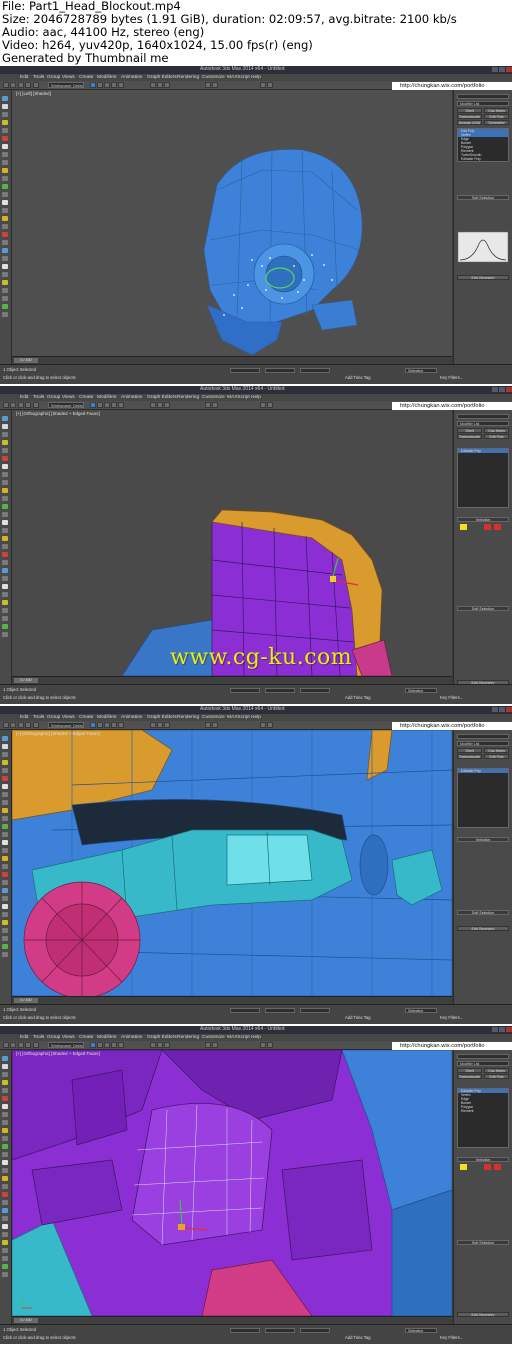  What do you see at coordinates (496, 430) in the screenshot?
I see `cap-holes-button: Cap Holes` at bounding box center [496, 430].